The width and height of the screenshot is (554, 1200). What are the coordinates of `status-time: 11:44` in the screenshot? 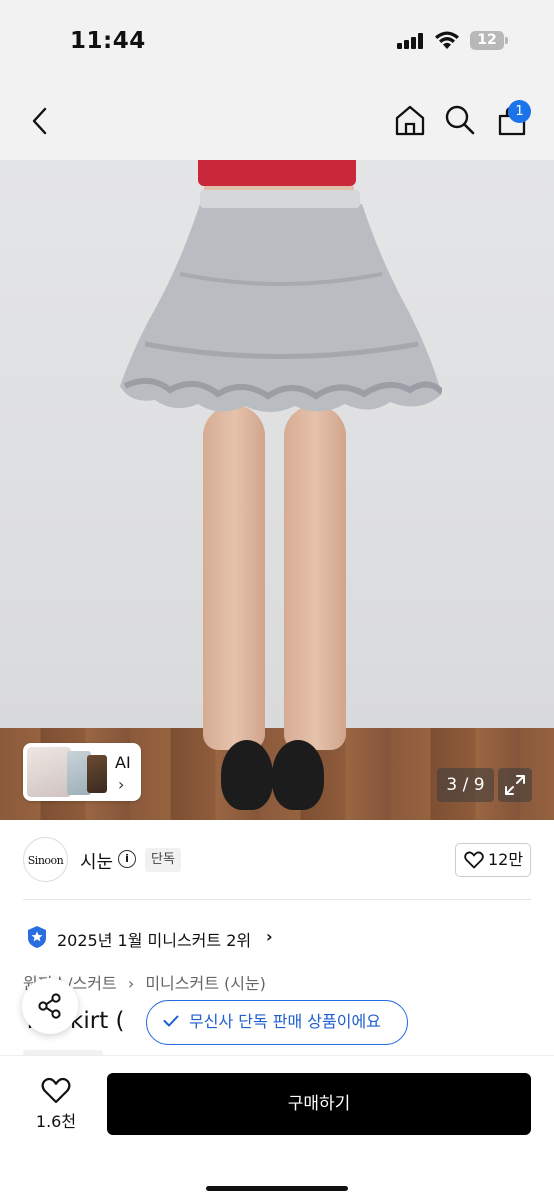 It's located at (108, 41).